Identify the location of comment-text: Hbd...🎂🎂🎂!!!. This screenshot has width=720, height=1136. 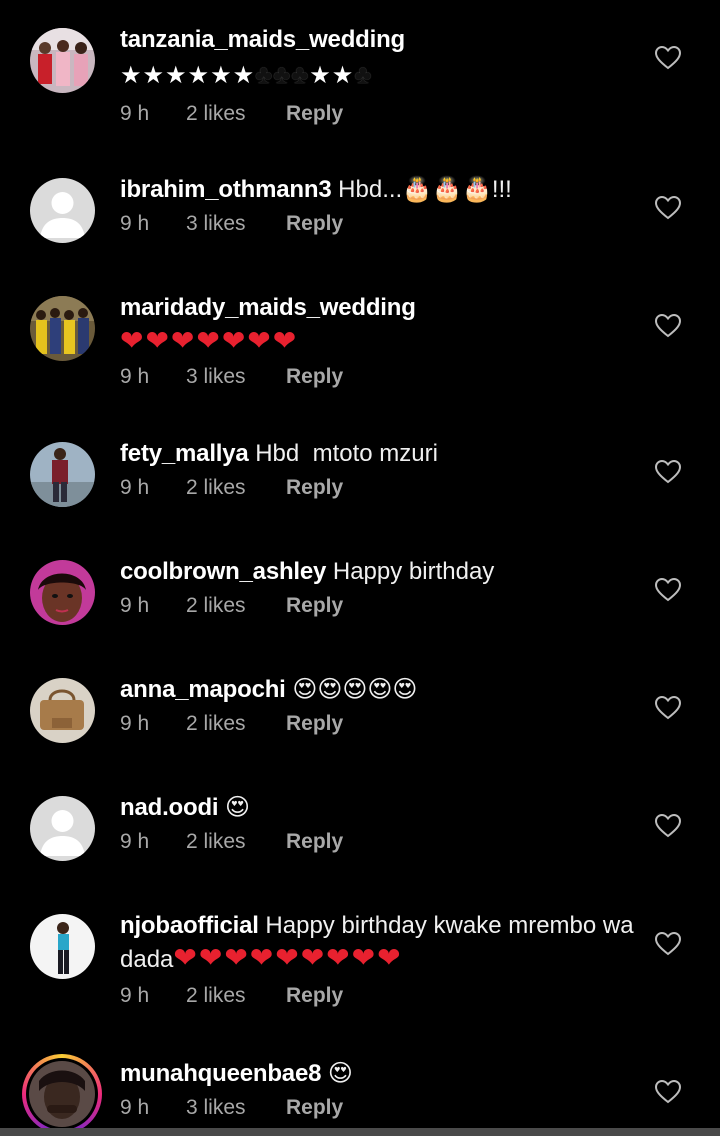
(421, 189).